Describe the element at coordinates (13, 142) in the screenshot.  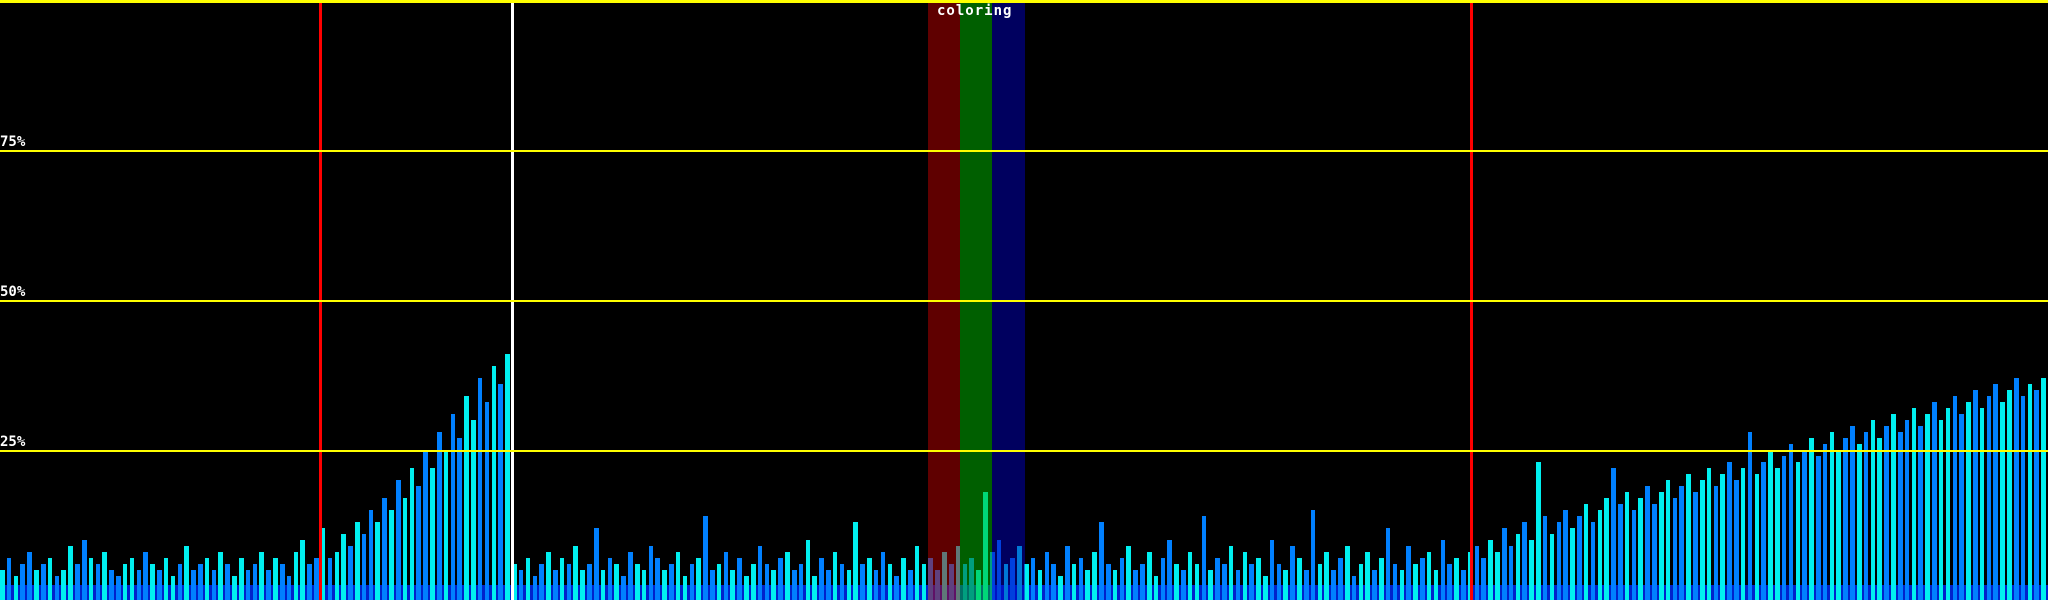
I see `tick-label-75: 75%` at that location.